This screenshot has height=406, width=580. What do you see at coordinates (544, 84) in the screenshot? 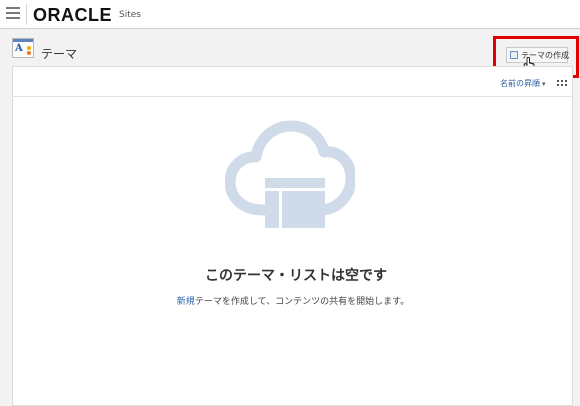
I see `chevron-down-icon: ▾` at bounding box center [544, 84].